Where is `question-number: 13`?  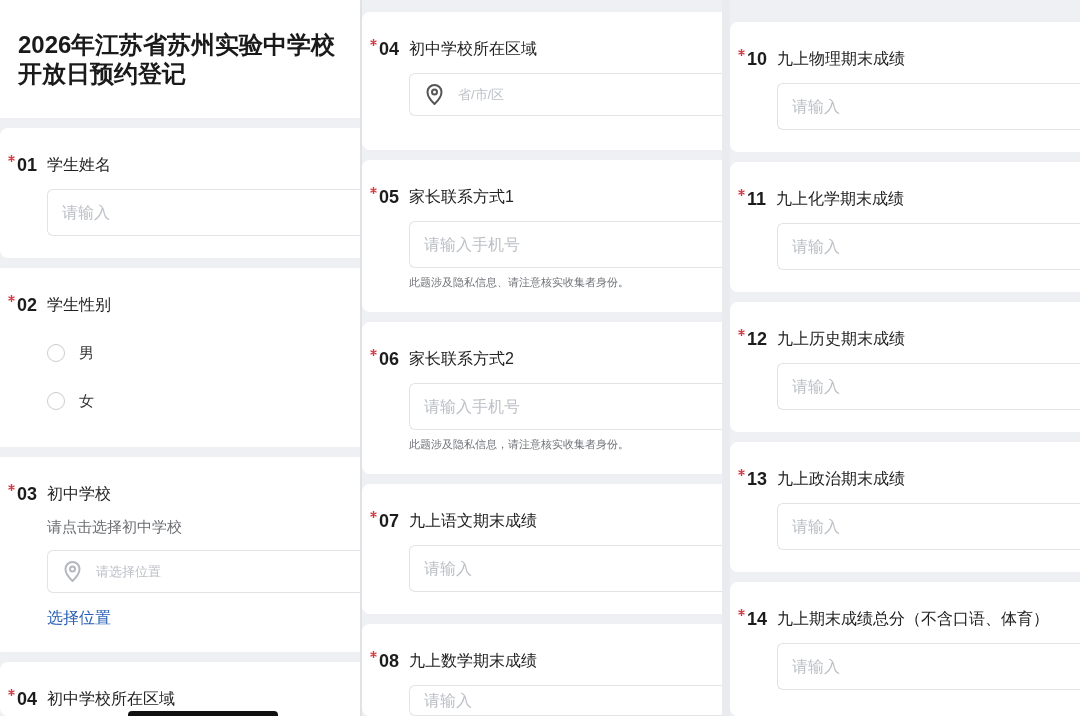
question-number: 13 is located at coordinates (757, 479).